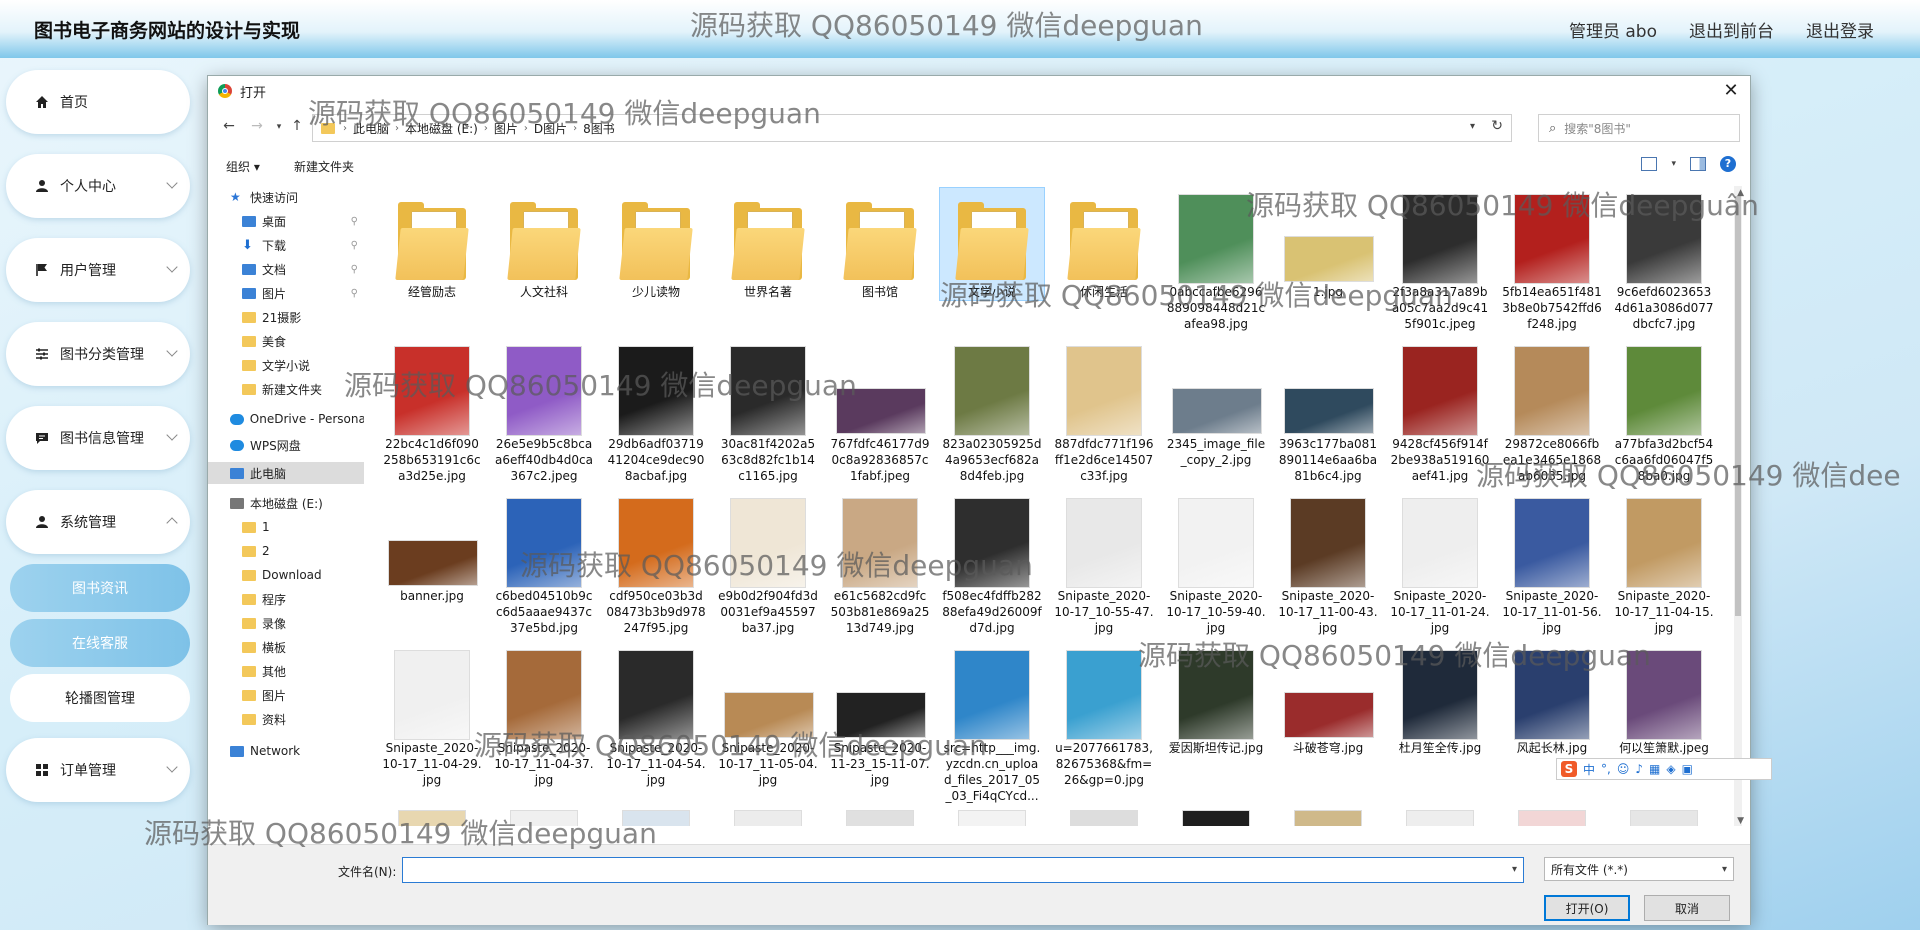 The height and width of the screenshot is (930, 1920). What do you see at coordinates (98, 186) in the screenshot?
I see `sidebar-item-personal: 个人中心` at bounding box center [98, 186].